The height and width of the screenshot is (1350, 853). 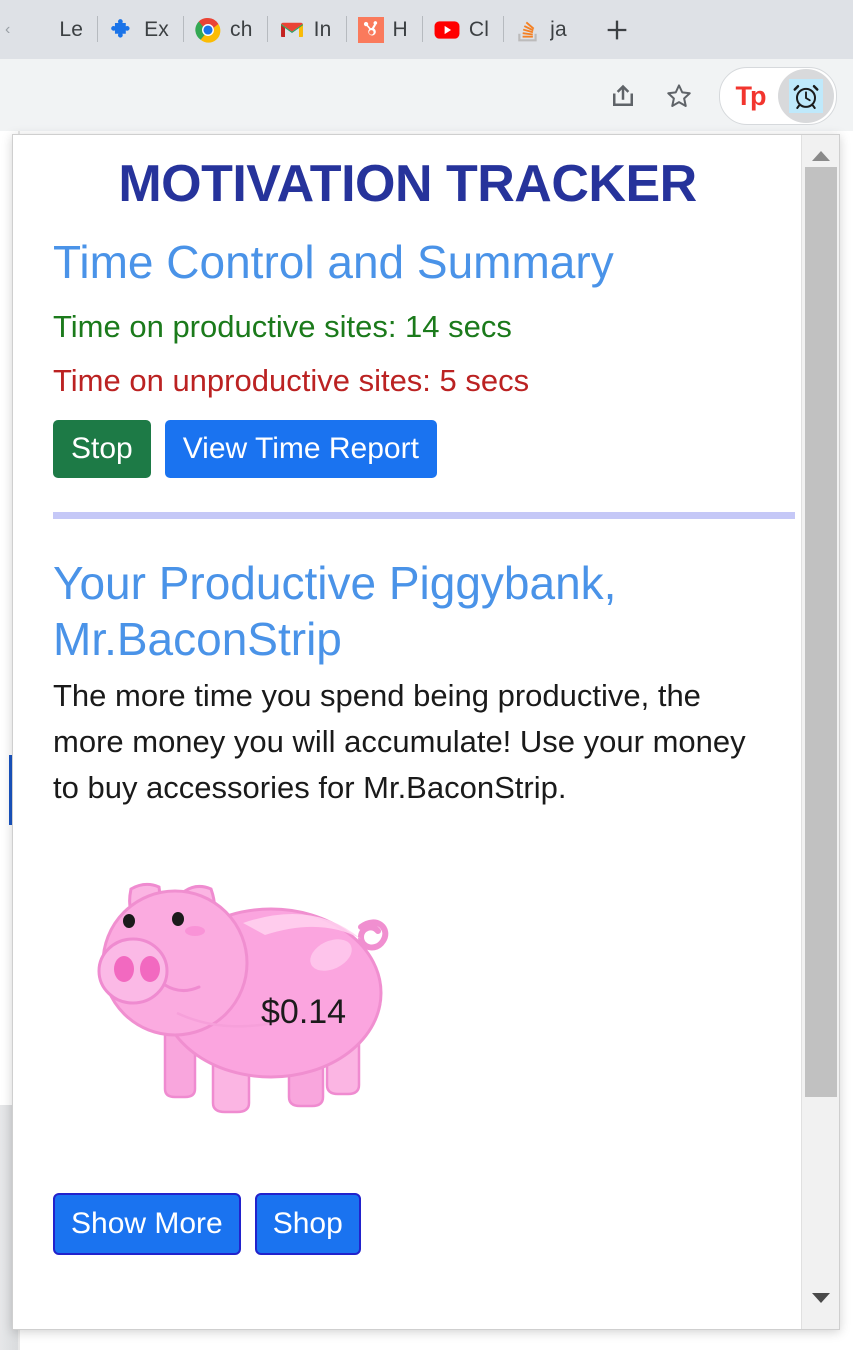 What do you see at coordinates (307, 1223) in the screenshot?
I see `shop-button: Shop` at bounding box center [307, 1223].